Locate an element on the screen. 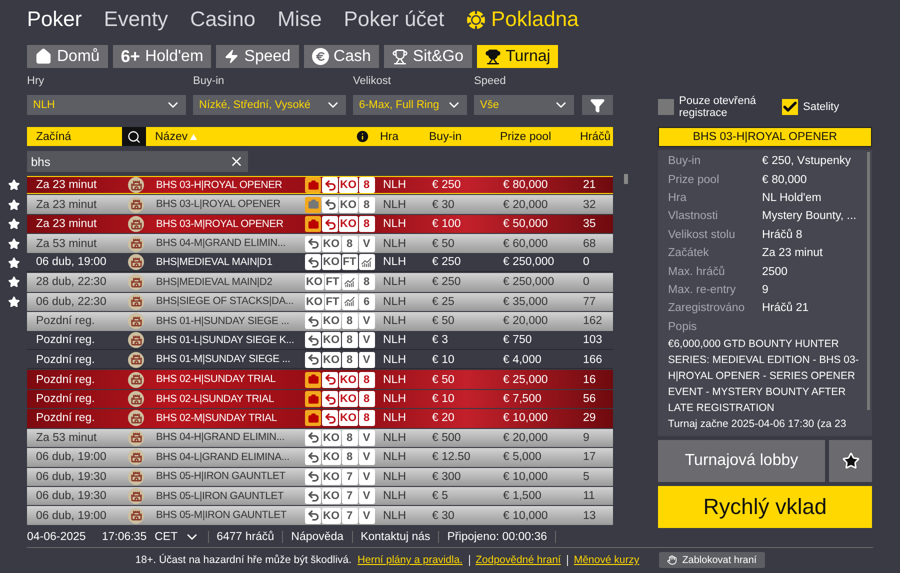 This screenshot has height=573, width=900. tournament-row: Pozdní reg. BHS 02-H|SUNDAY TRIAL KO 8 NLH € 50 € 25,000 16 is located at coordinates (320, 379).